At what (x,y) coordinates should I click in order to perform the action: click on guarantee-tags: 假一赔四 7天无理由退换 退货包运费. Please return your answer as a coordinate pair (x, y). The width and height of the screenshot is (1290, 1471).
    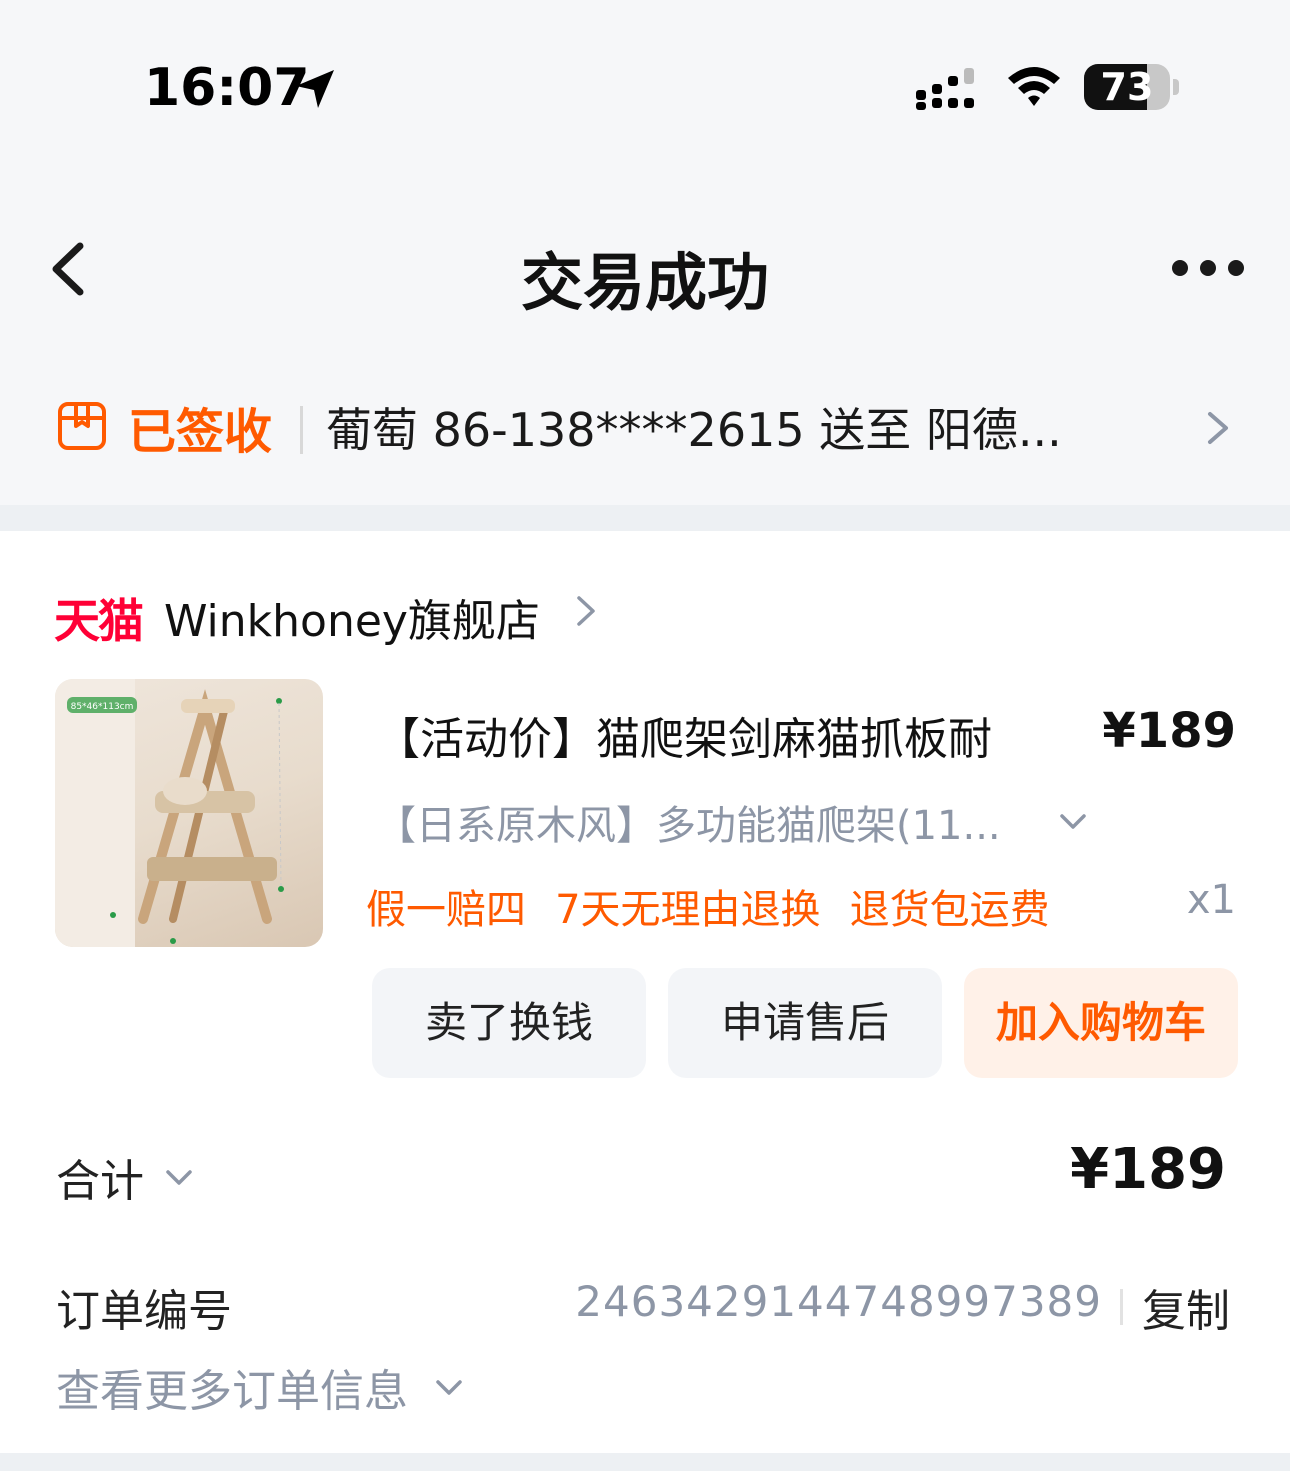
    Looking at the image, I should click on (720, 906).